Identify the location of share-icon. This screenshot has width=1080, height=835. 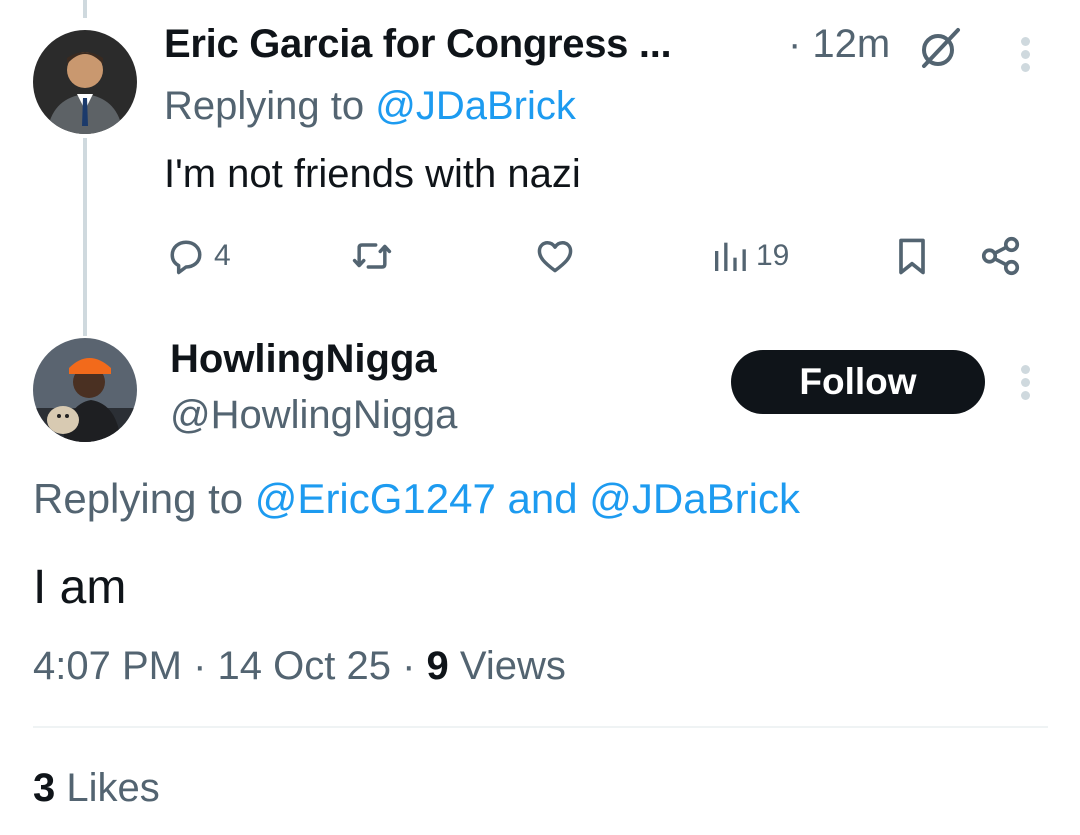
(1000, 256).